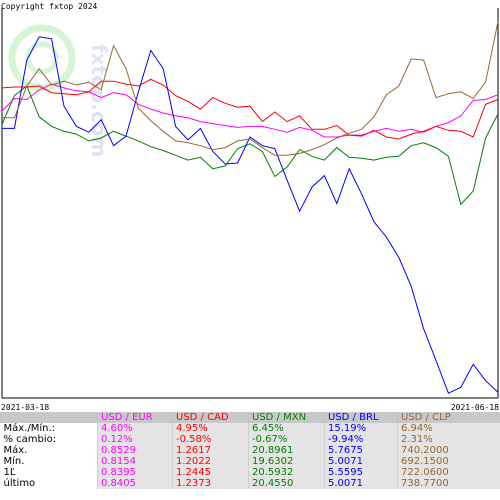 This screenshot has height=500, width=500. I want to click on table-cell: 0.12%, so click(135, 439).